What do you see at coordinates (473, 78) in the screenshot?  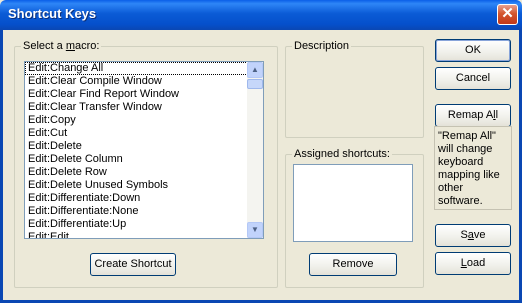 I see `cancel-button: Cancel` at bounding box center [473, 78].